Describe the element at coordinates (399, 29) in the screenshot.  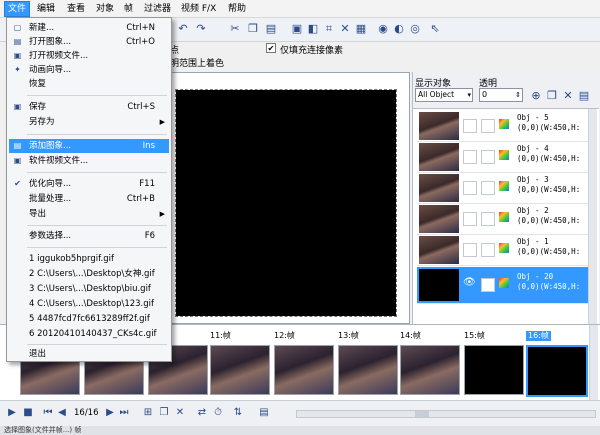
I see `preview-icon: ◐` at that location.